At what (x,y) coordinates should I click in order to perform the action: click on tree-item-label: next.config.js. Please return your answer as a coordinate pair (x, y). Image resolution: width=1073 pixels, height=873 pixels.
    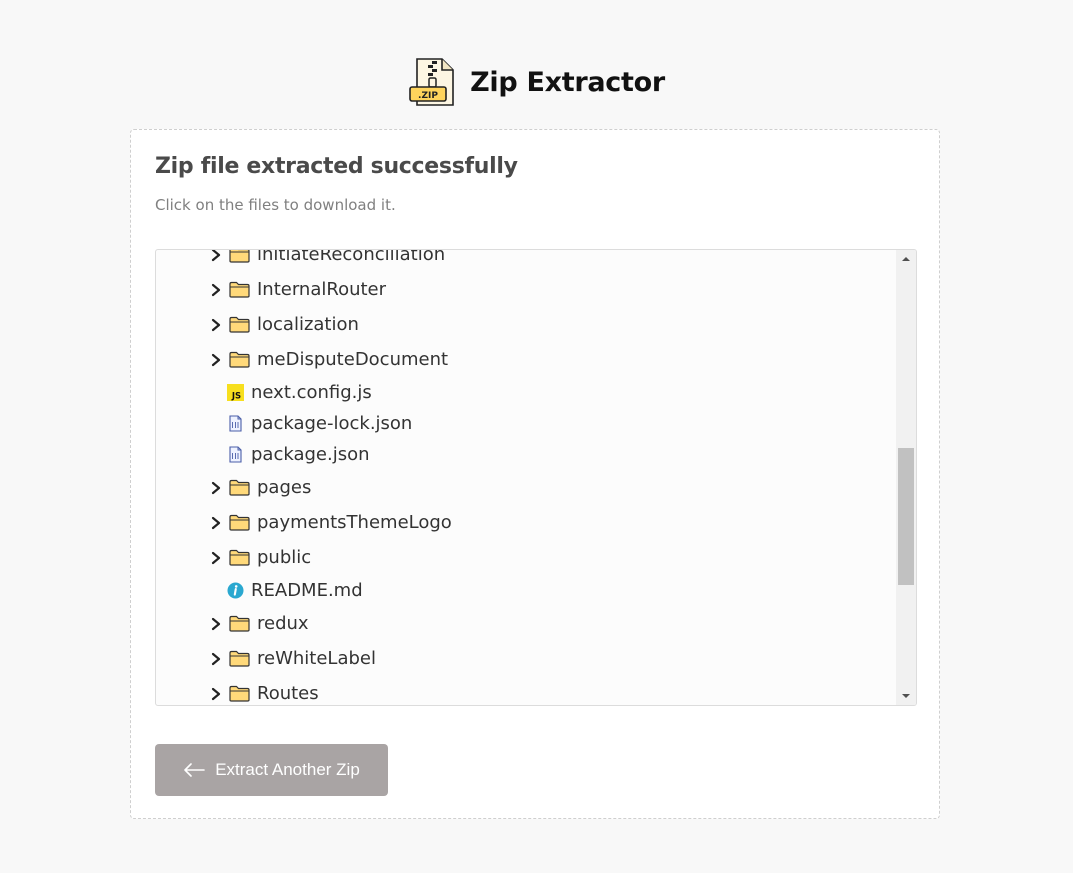
    Looking at the image, I should click on (311, 392).